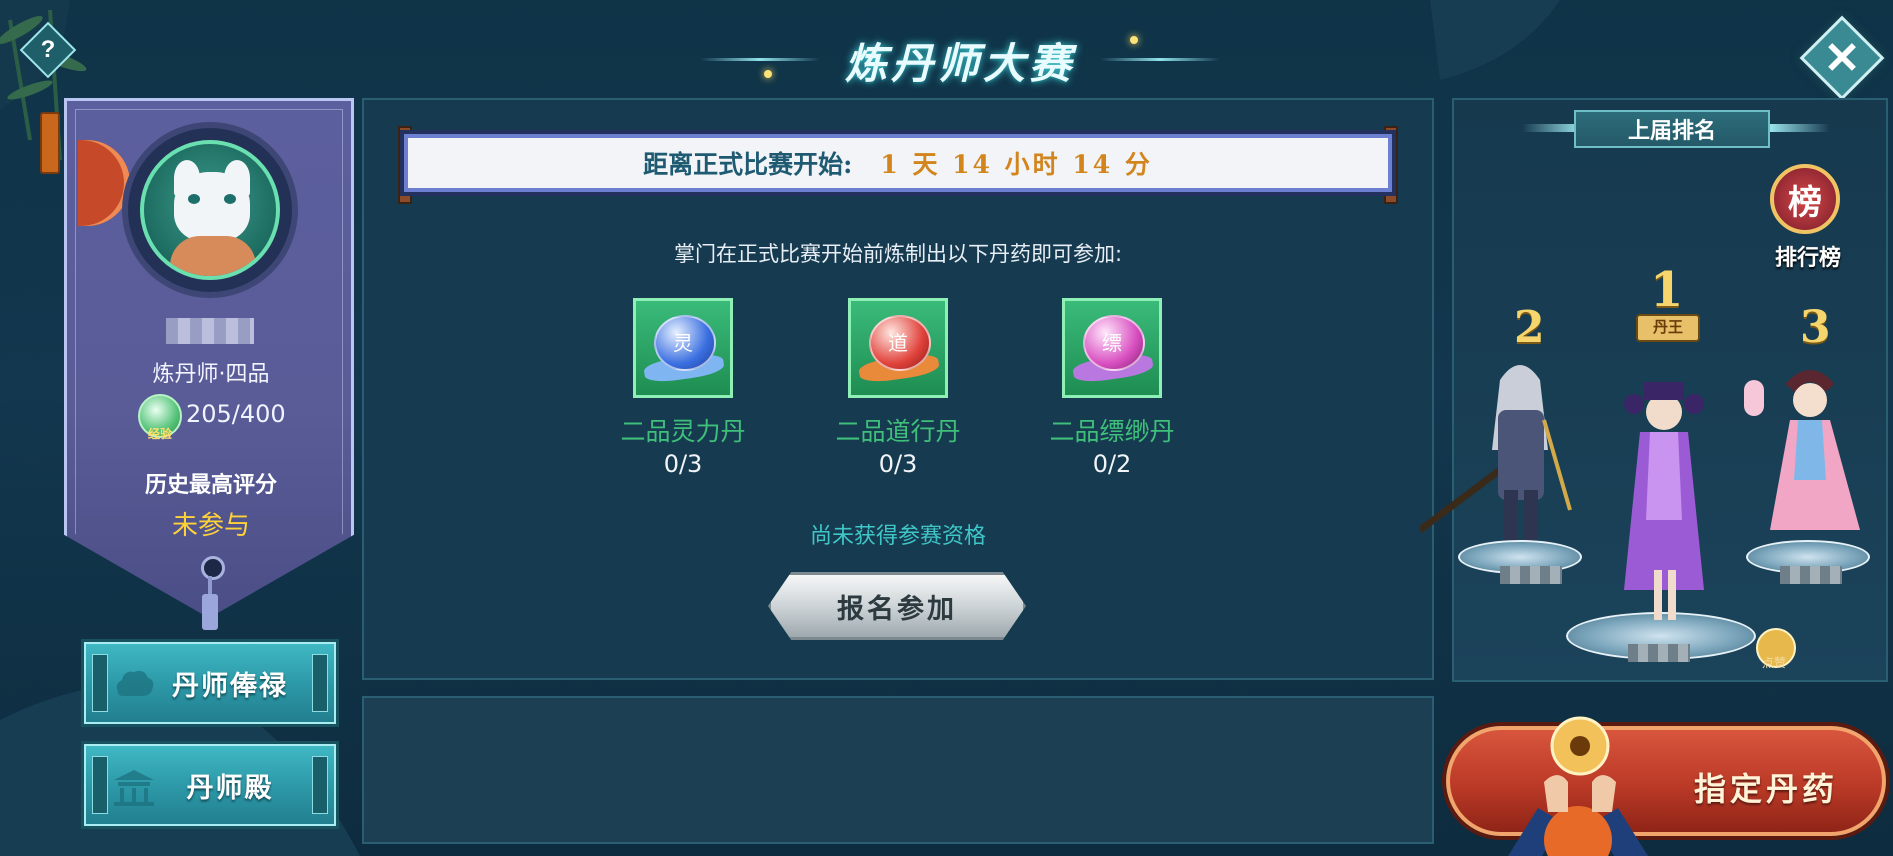  I want to click on countdown-bar: 距离正式比赛开始: 1 天 14 小时 14 分, so click(898, 163).